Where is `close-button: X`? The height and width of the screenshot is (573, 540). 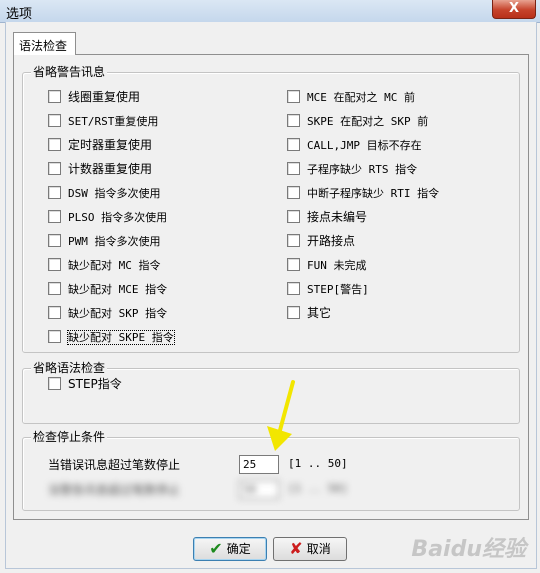 close-button: X is located at coordinates (514, 9).